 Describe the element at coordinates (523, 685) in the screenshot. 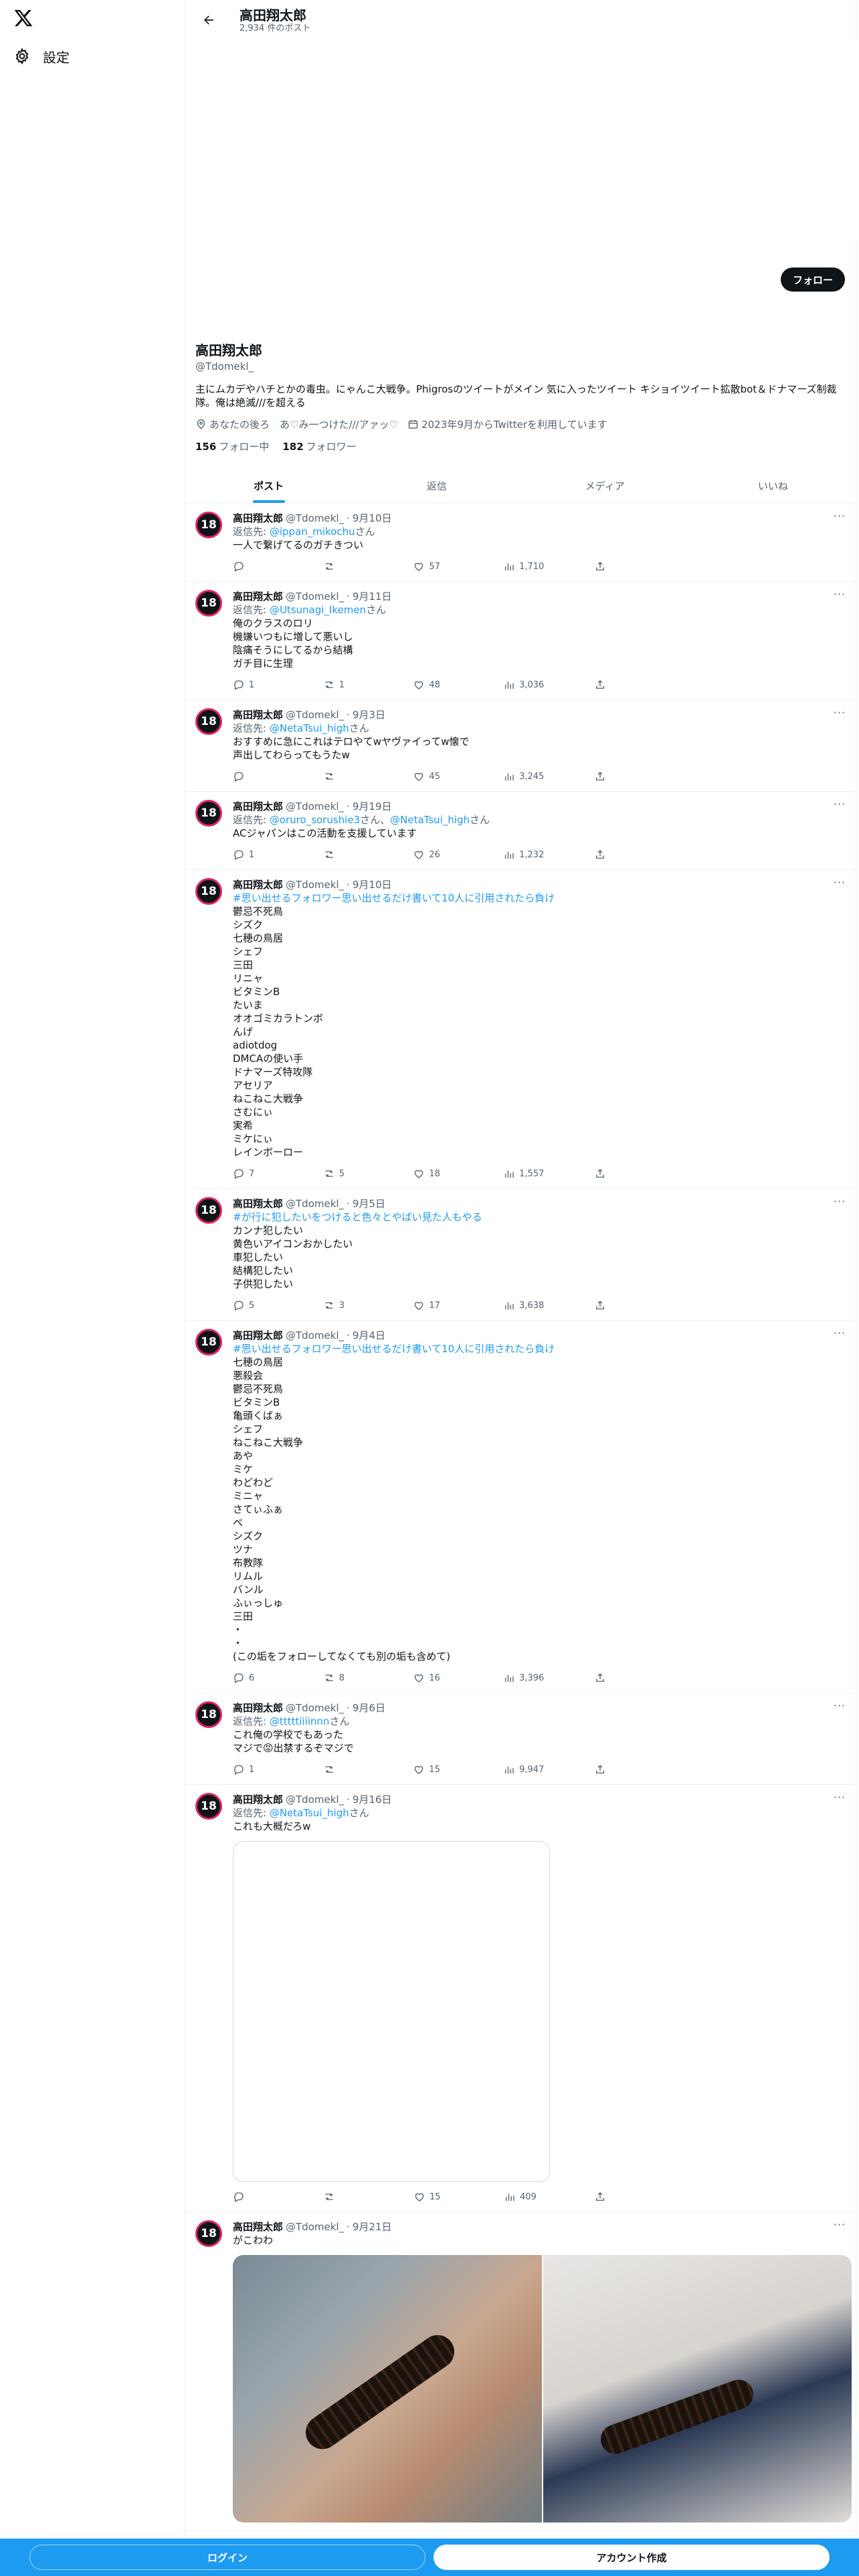

I see `views-button: 3,036` at that location.